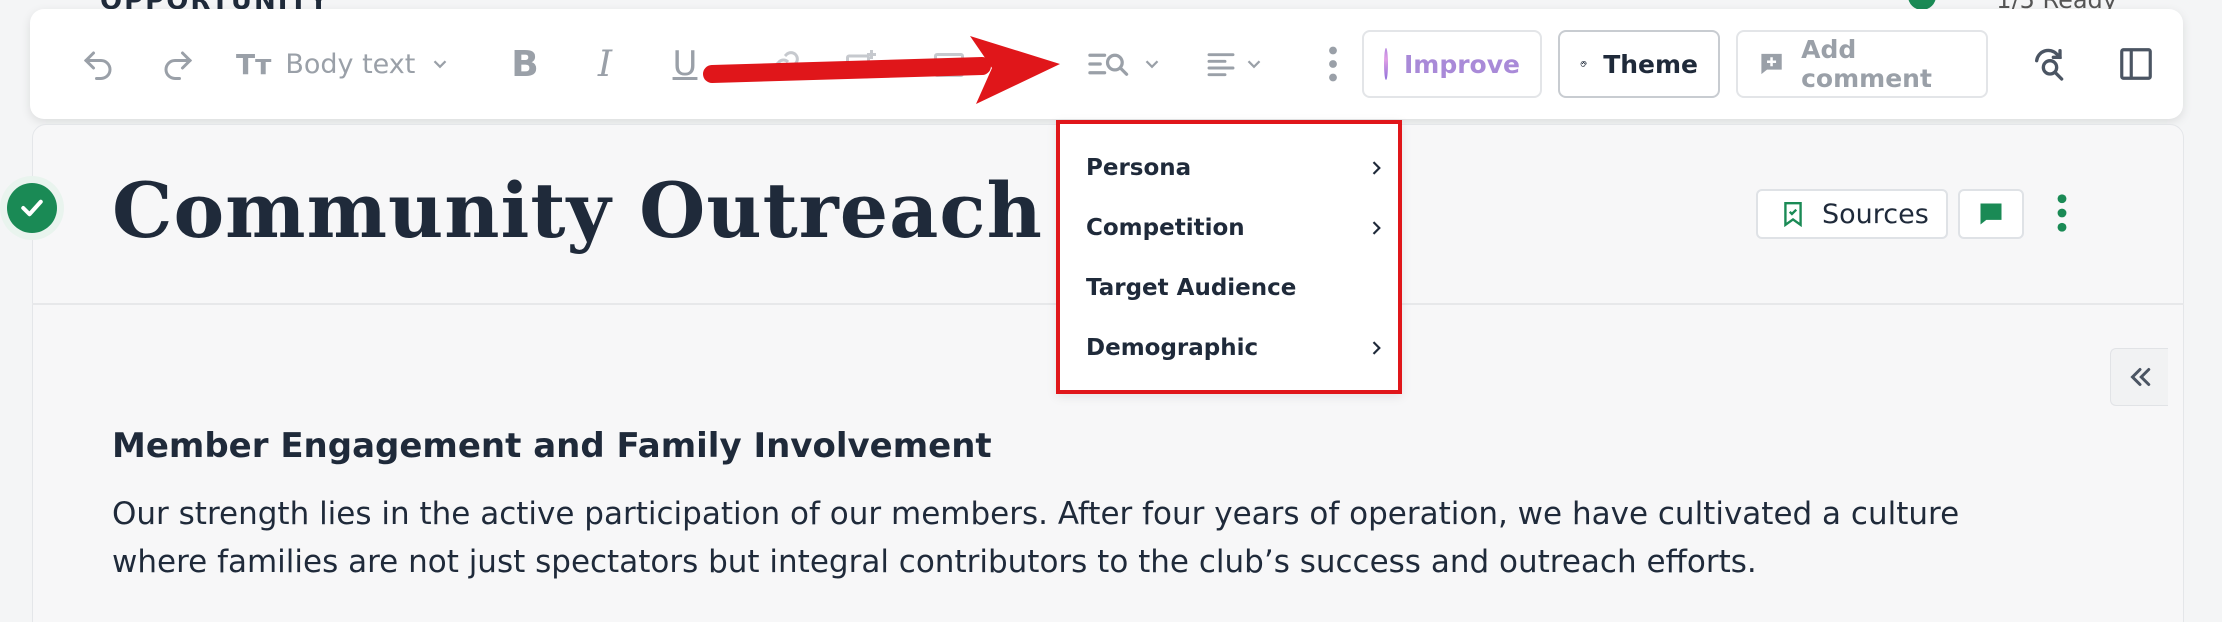 The height and width of the screenshot is (622, 2222). I want to click on text-style-dropdown: Tт Body text, so click(343, 64).